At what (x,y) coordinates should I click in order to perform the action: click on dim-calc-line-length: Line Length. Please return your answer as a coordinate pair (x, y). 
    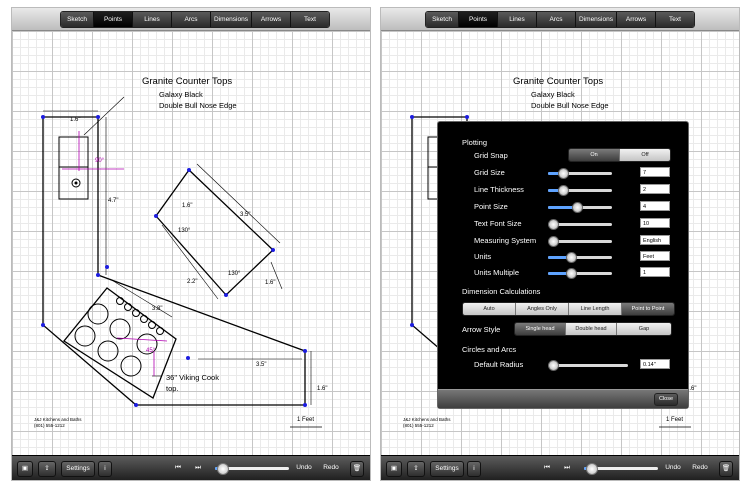
    Looking at the image, I should click on (595, 309).